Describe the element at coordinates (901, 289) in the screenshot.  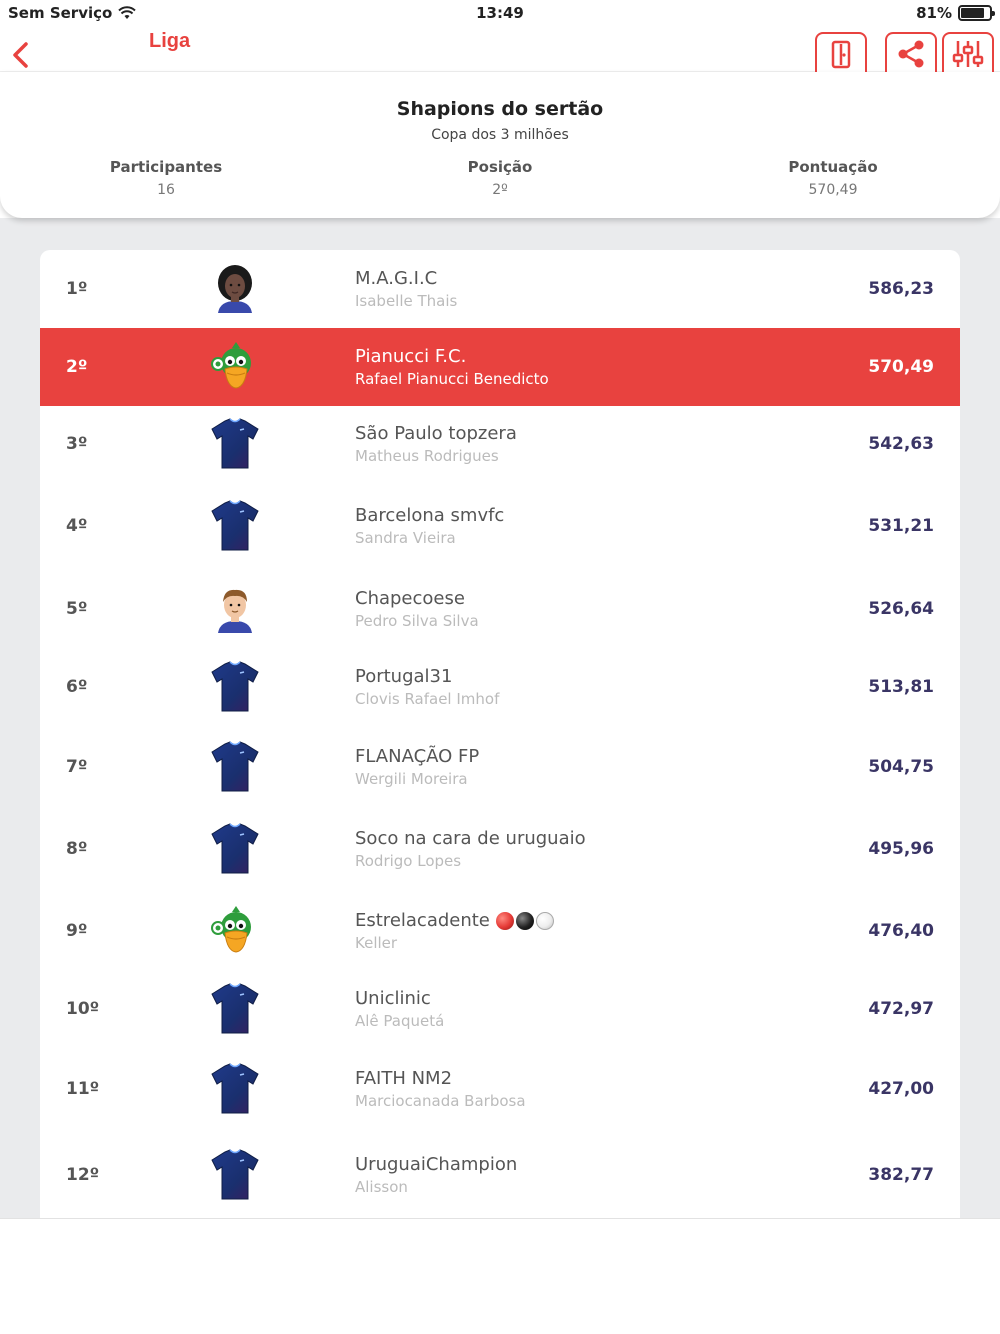
I see `team-score: 586,23` at that location.